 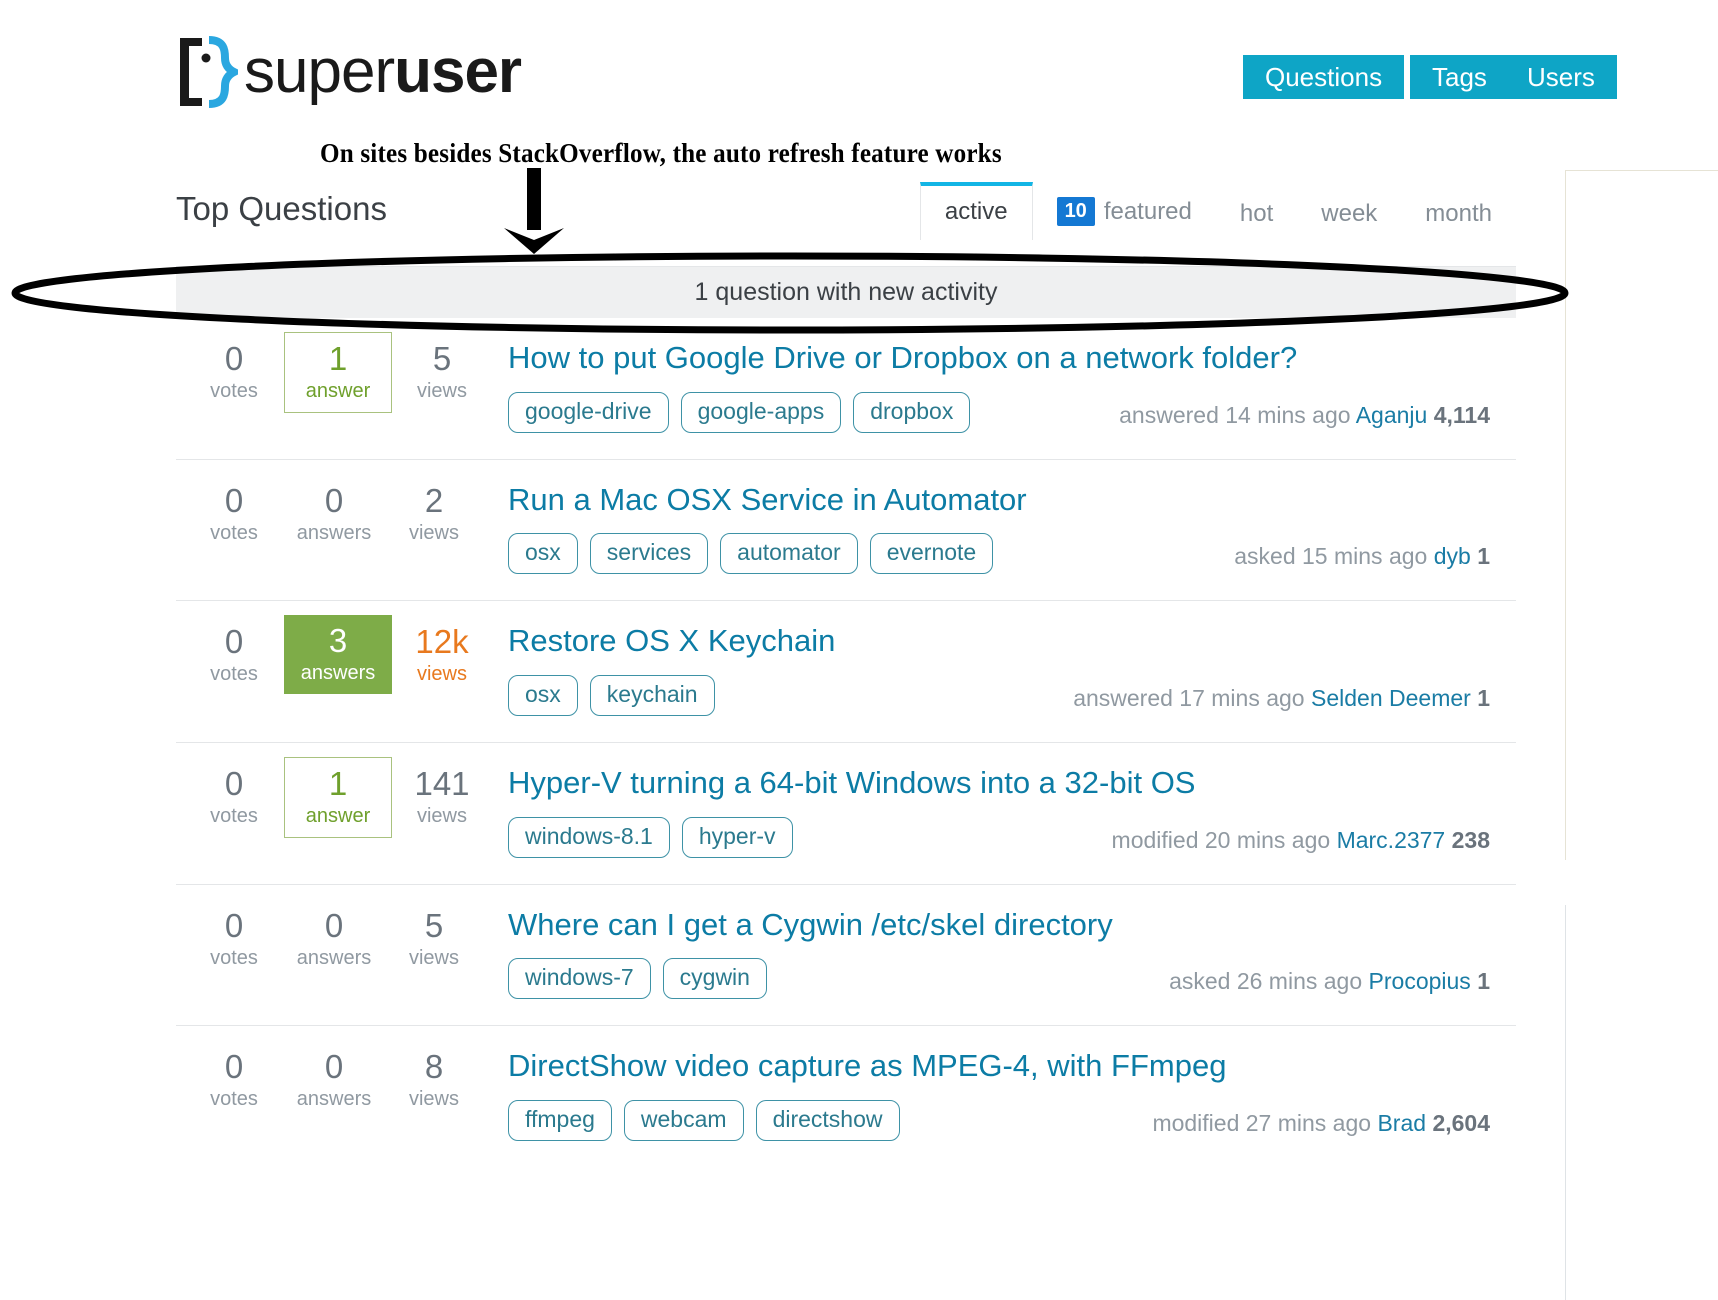 I want to click on tab-week: week, so click(x=1349, y=221).